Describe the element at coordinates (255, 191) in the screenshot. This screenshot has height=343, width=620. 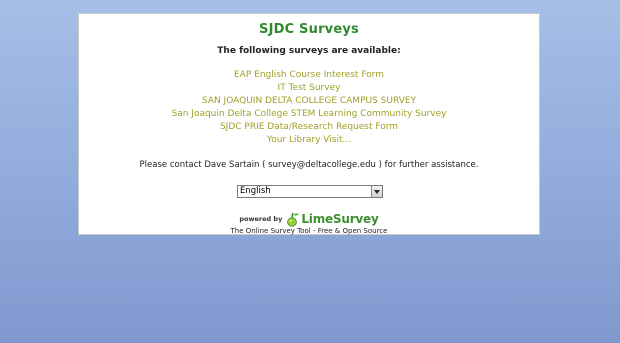
I see `language-select-value: English` at that location.